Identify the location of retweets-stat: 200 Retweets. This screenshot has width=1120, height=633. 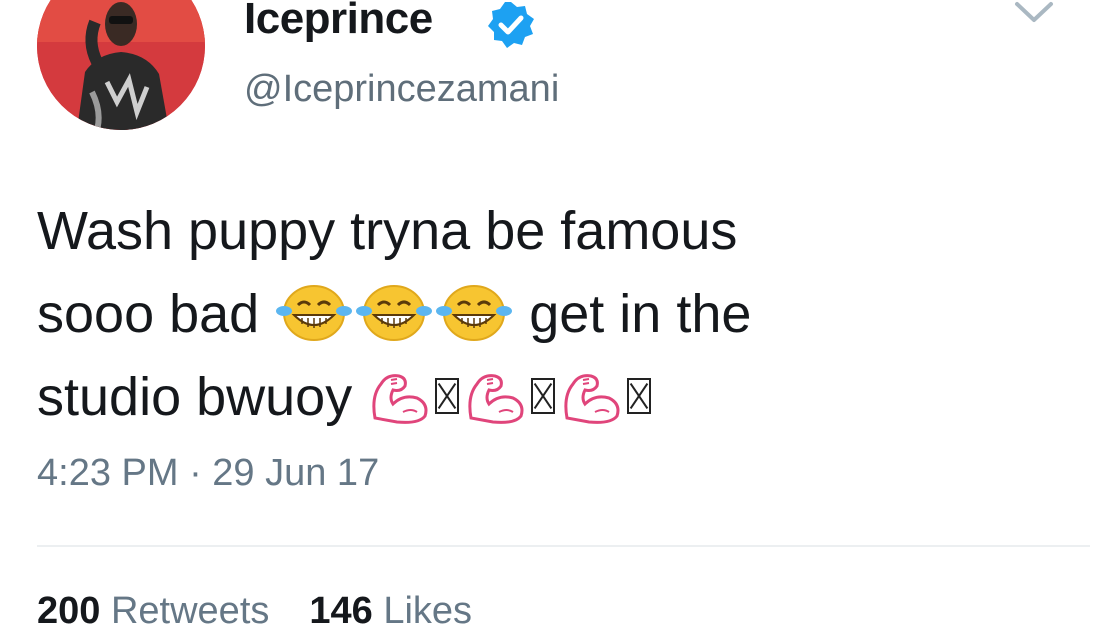
(153, 611).